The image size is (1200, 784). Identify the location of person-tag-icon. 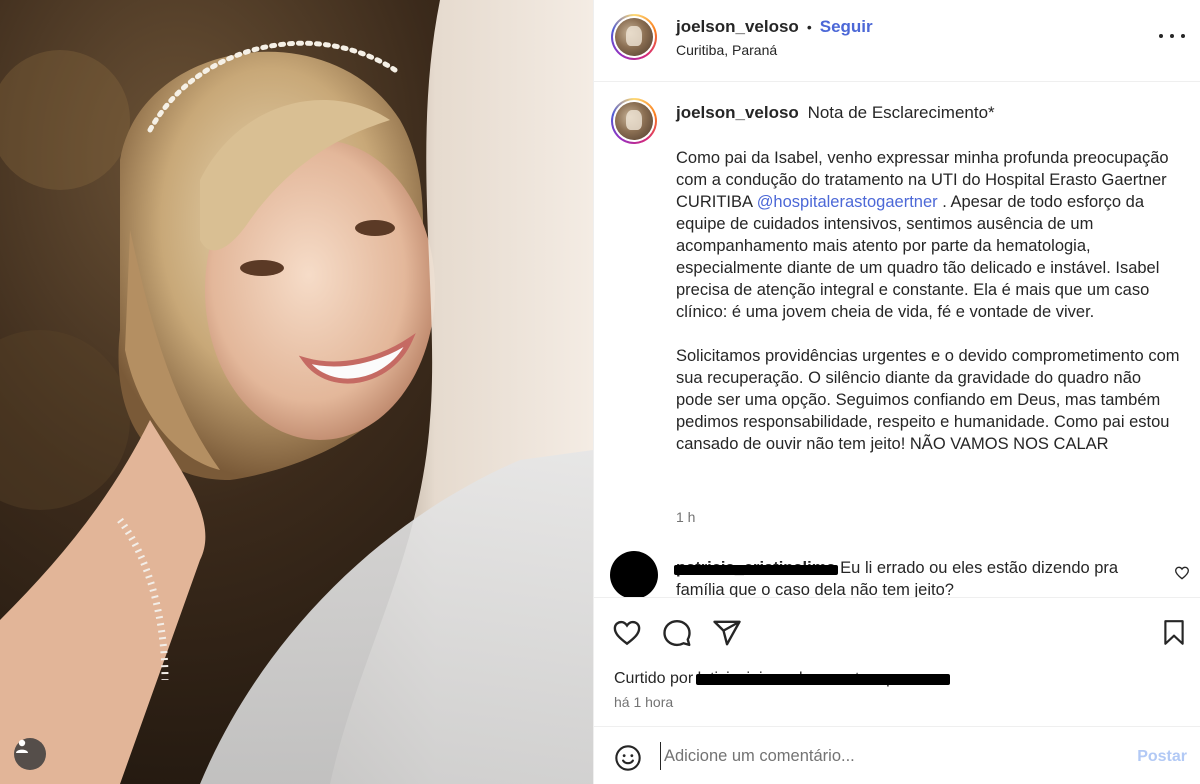
(22, 746).